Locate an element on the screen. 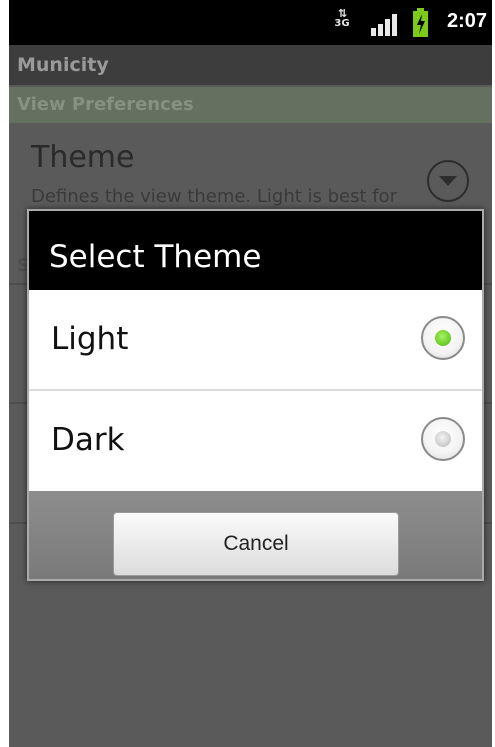  theme-preference-title: Theme is located at coordinates (83, 157).